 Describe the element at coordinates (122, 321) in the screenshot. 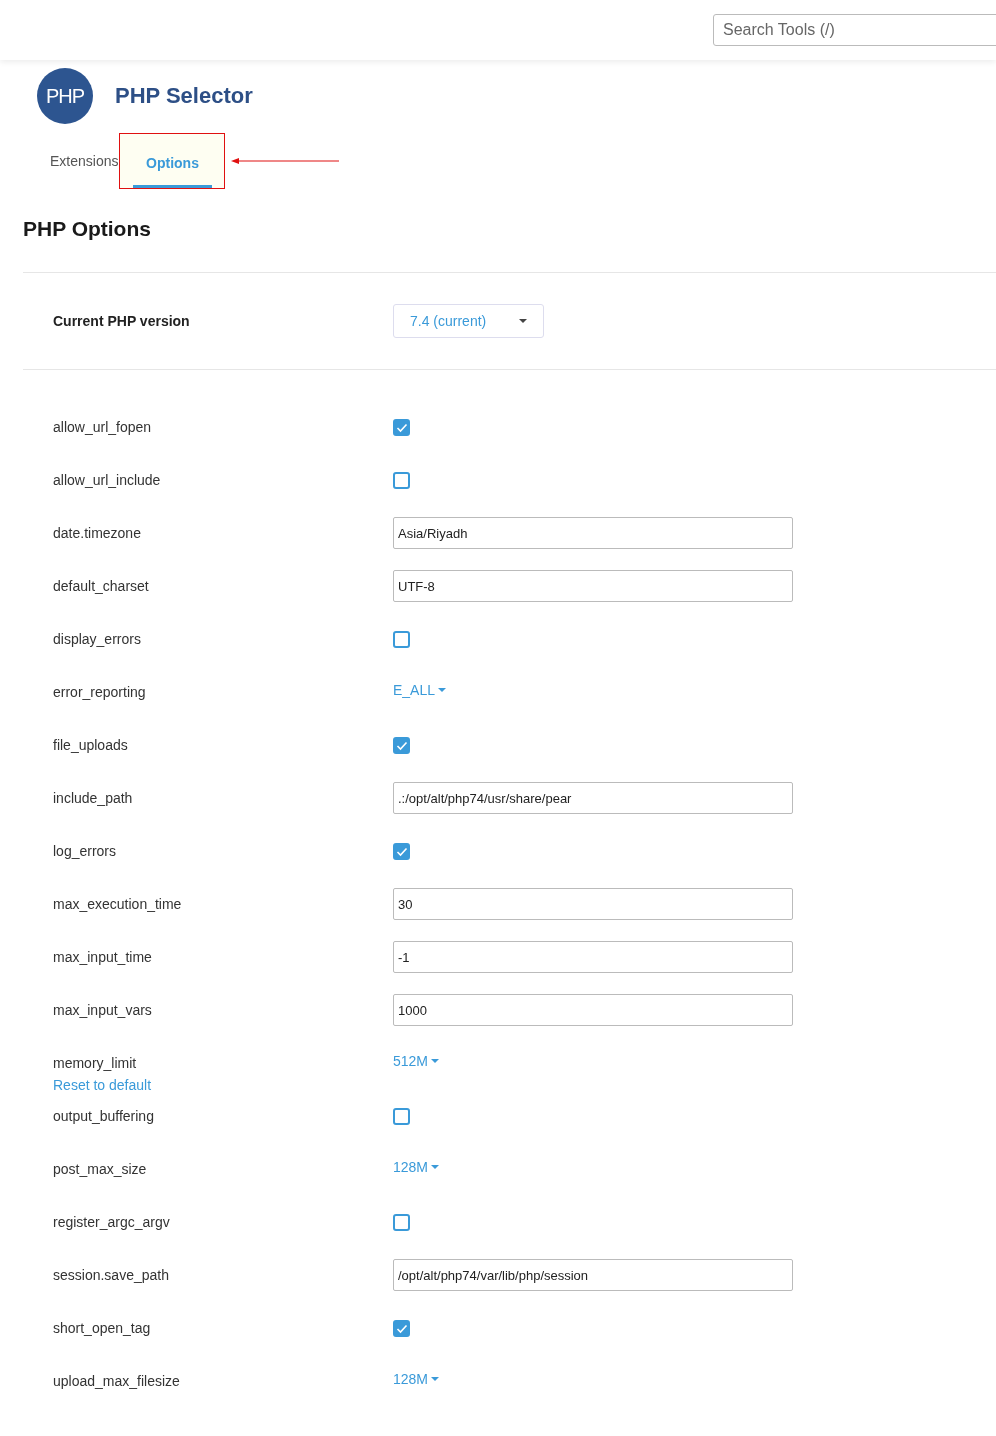

I see `version-label: Current PHP version` at that location.